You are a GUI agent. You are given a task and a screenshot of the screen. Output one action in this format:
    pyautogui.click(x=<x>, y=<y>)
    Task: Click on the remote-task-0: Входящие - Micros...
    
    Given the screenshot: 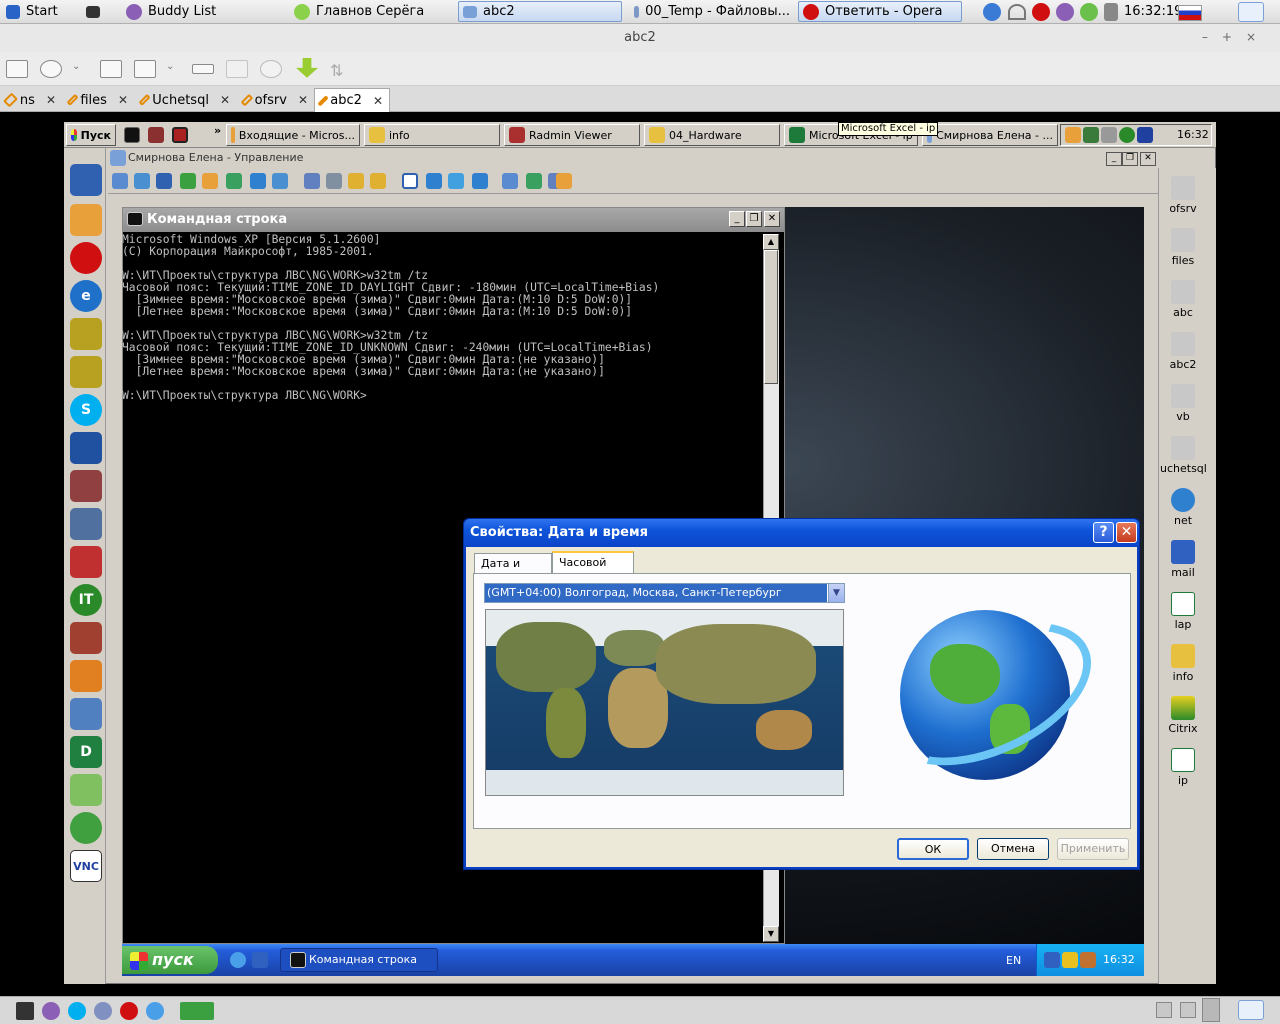 What is the action you would take?
    pyautogui.click(x=293, y=135)
    